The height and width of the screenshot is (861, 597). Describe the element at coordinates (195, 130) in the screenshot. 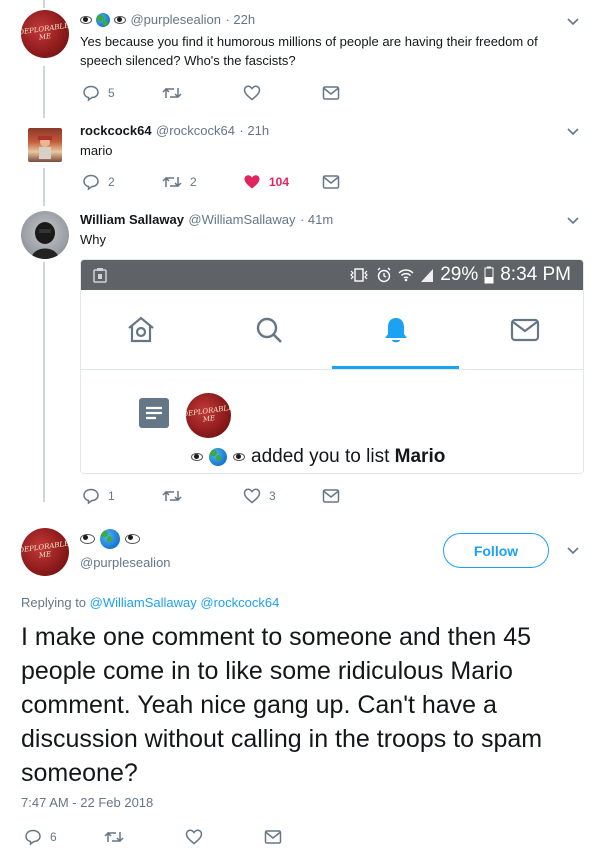

I see `tweet-handle: @rockcock64` at that location.